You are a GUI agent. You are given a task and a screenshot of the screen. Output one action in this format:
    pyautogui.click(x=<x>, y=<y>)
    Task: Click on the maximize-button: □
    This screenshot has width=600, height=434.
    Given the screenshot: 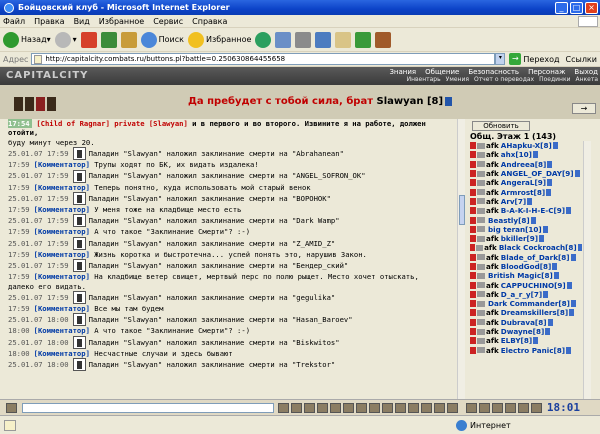 What is the action you would take?
    pyautogui.click(x=576, y=7)
    